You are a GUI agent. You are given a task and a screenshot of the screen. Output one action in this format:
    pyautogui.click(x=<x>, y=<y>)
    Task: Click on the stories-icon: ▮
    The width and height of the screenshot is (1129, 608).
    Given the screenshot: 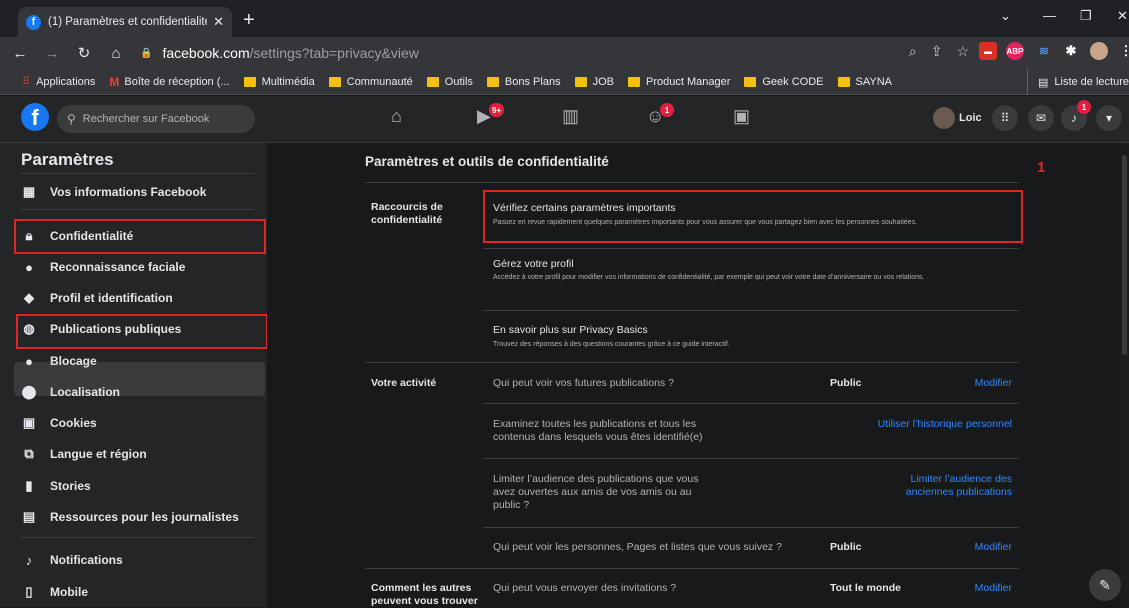 What is the action you would take?
    pyautogui.click(x=29, y=485)
    